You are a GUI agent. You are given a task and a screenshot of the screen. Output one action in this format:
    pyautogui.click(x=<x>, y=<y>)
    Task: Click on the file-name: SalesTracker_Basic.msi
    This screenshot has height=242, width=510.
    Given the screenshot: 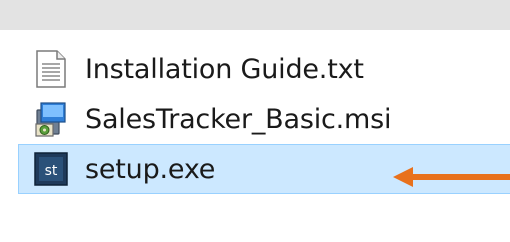 What is the action you would take?
    pyautogui.click(x=238, y=119)
    